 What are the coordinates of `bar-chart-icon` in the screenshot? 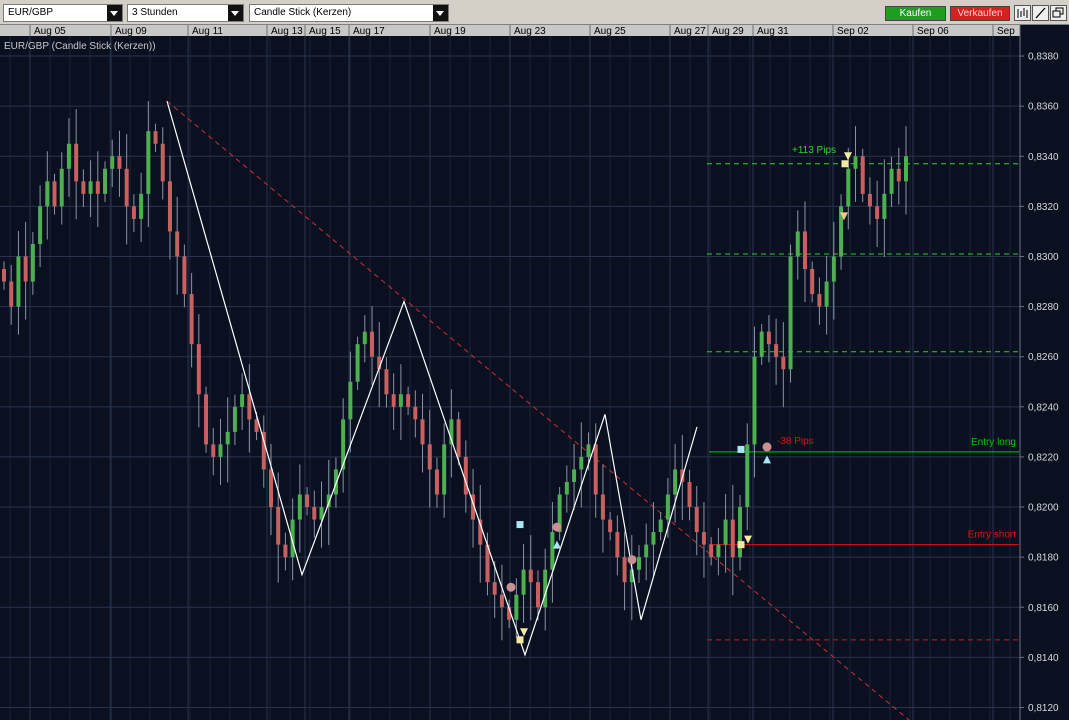 It's located at (1022, 13).